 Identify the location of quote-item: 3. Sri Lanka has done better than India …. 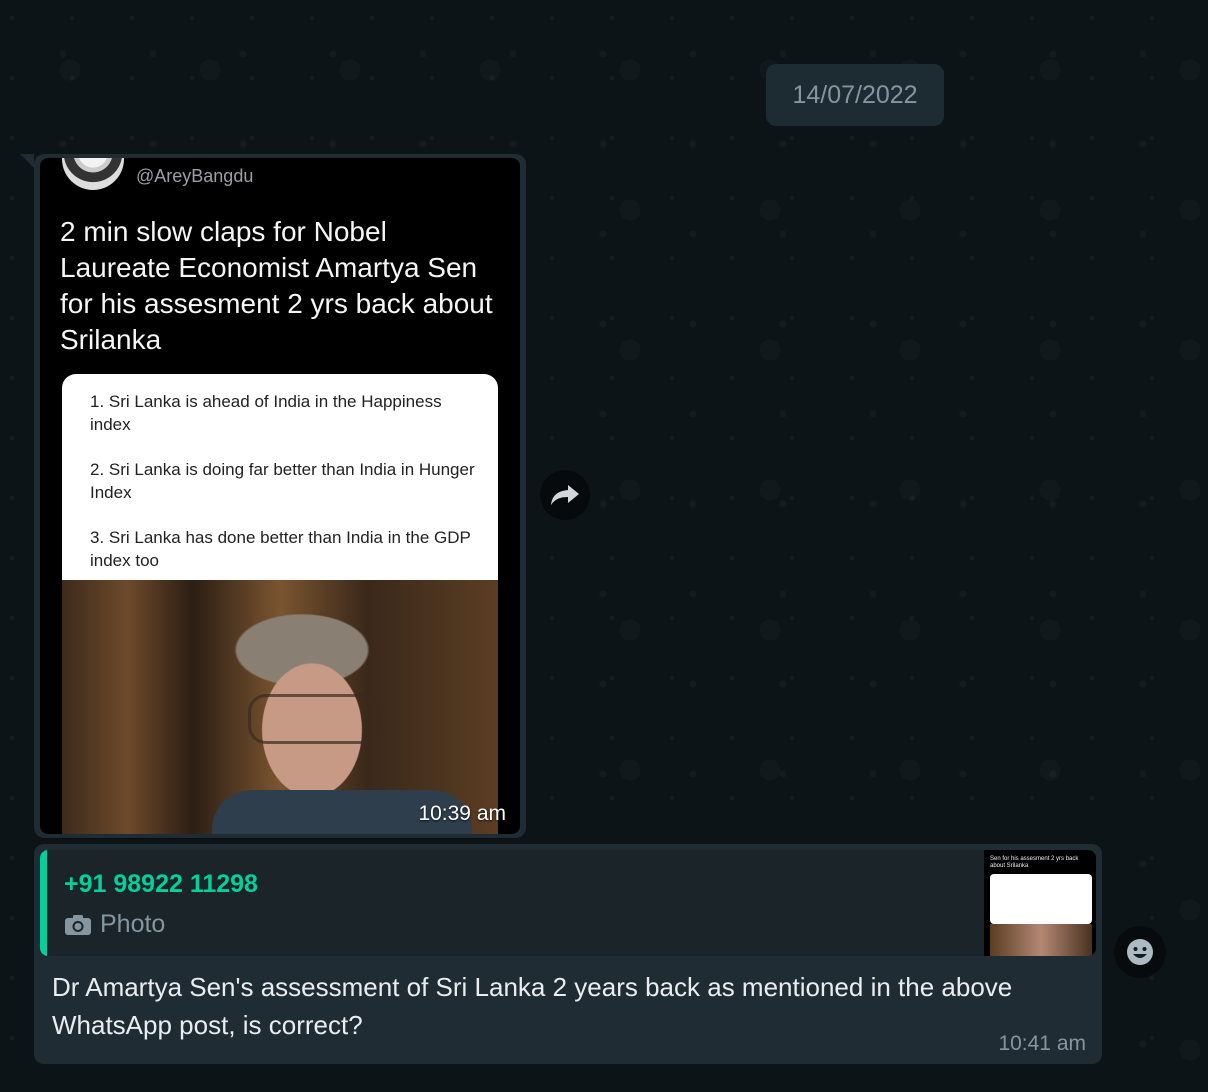
(280, 549).